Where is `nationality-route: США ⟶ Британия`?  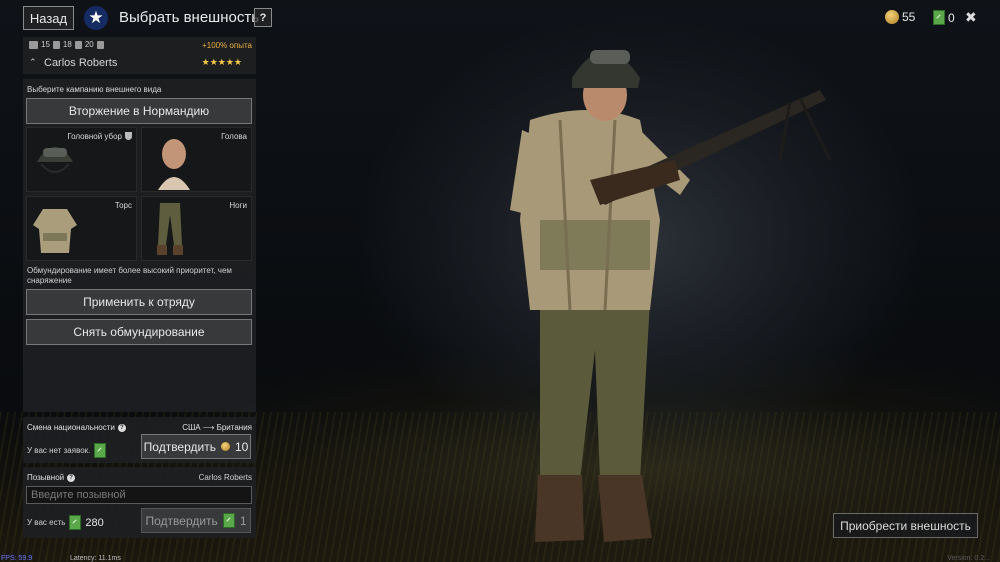
nationality-route: США ⟶ Британия is located at coordinates (217, 427).